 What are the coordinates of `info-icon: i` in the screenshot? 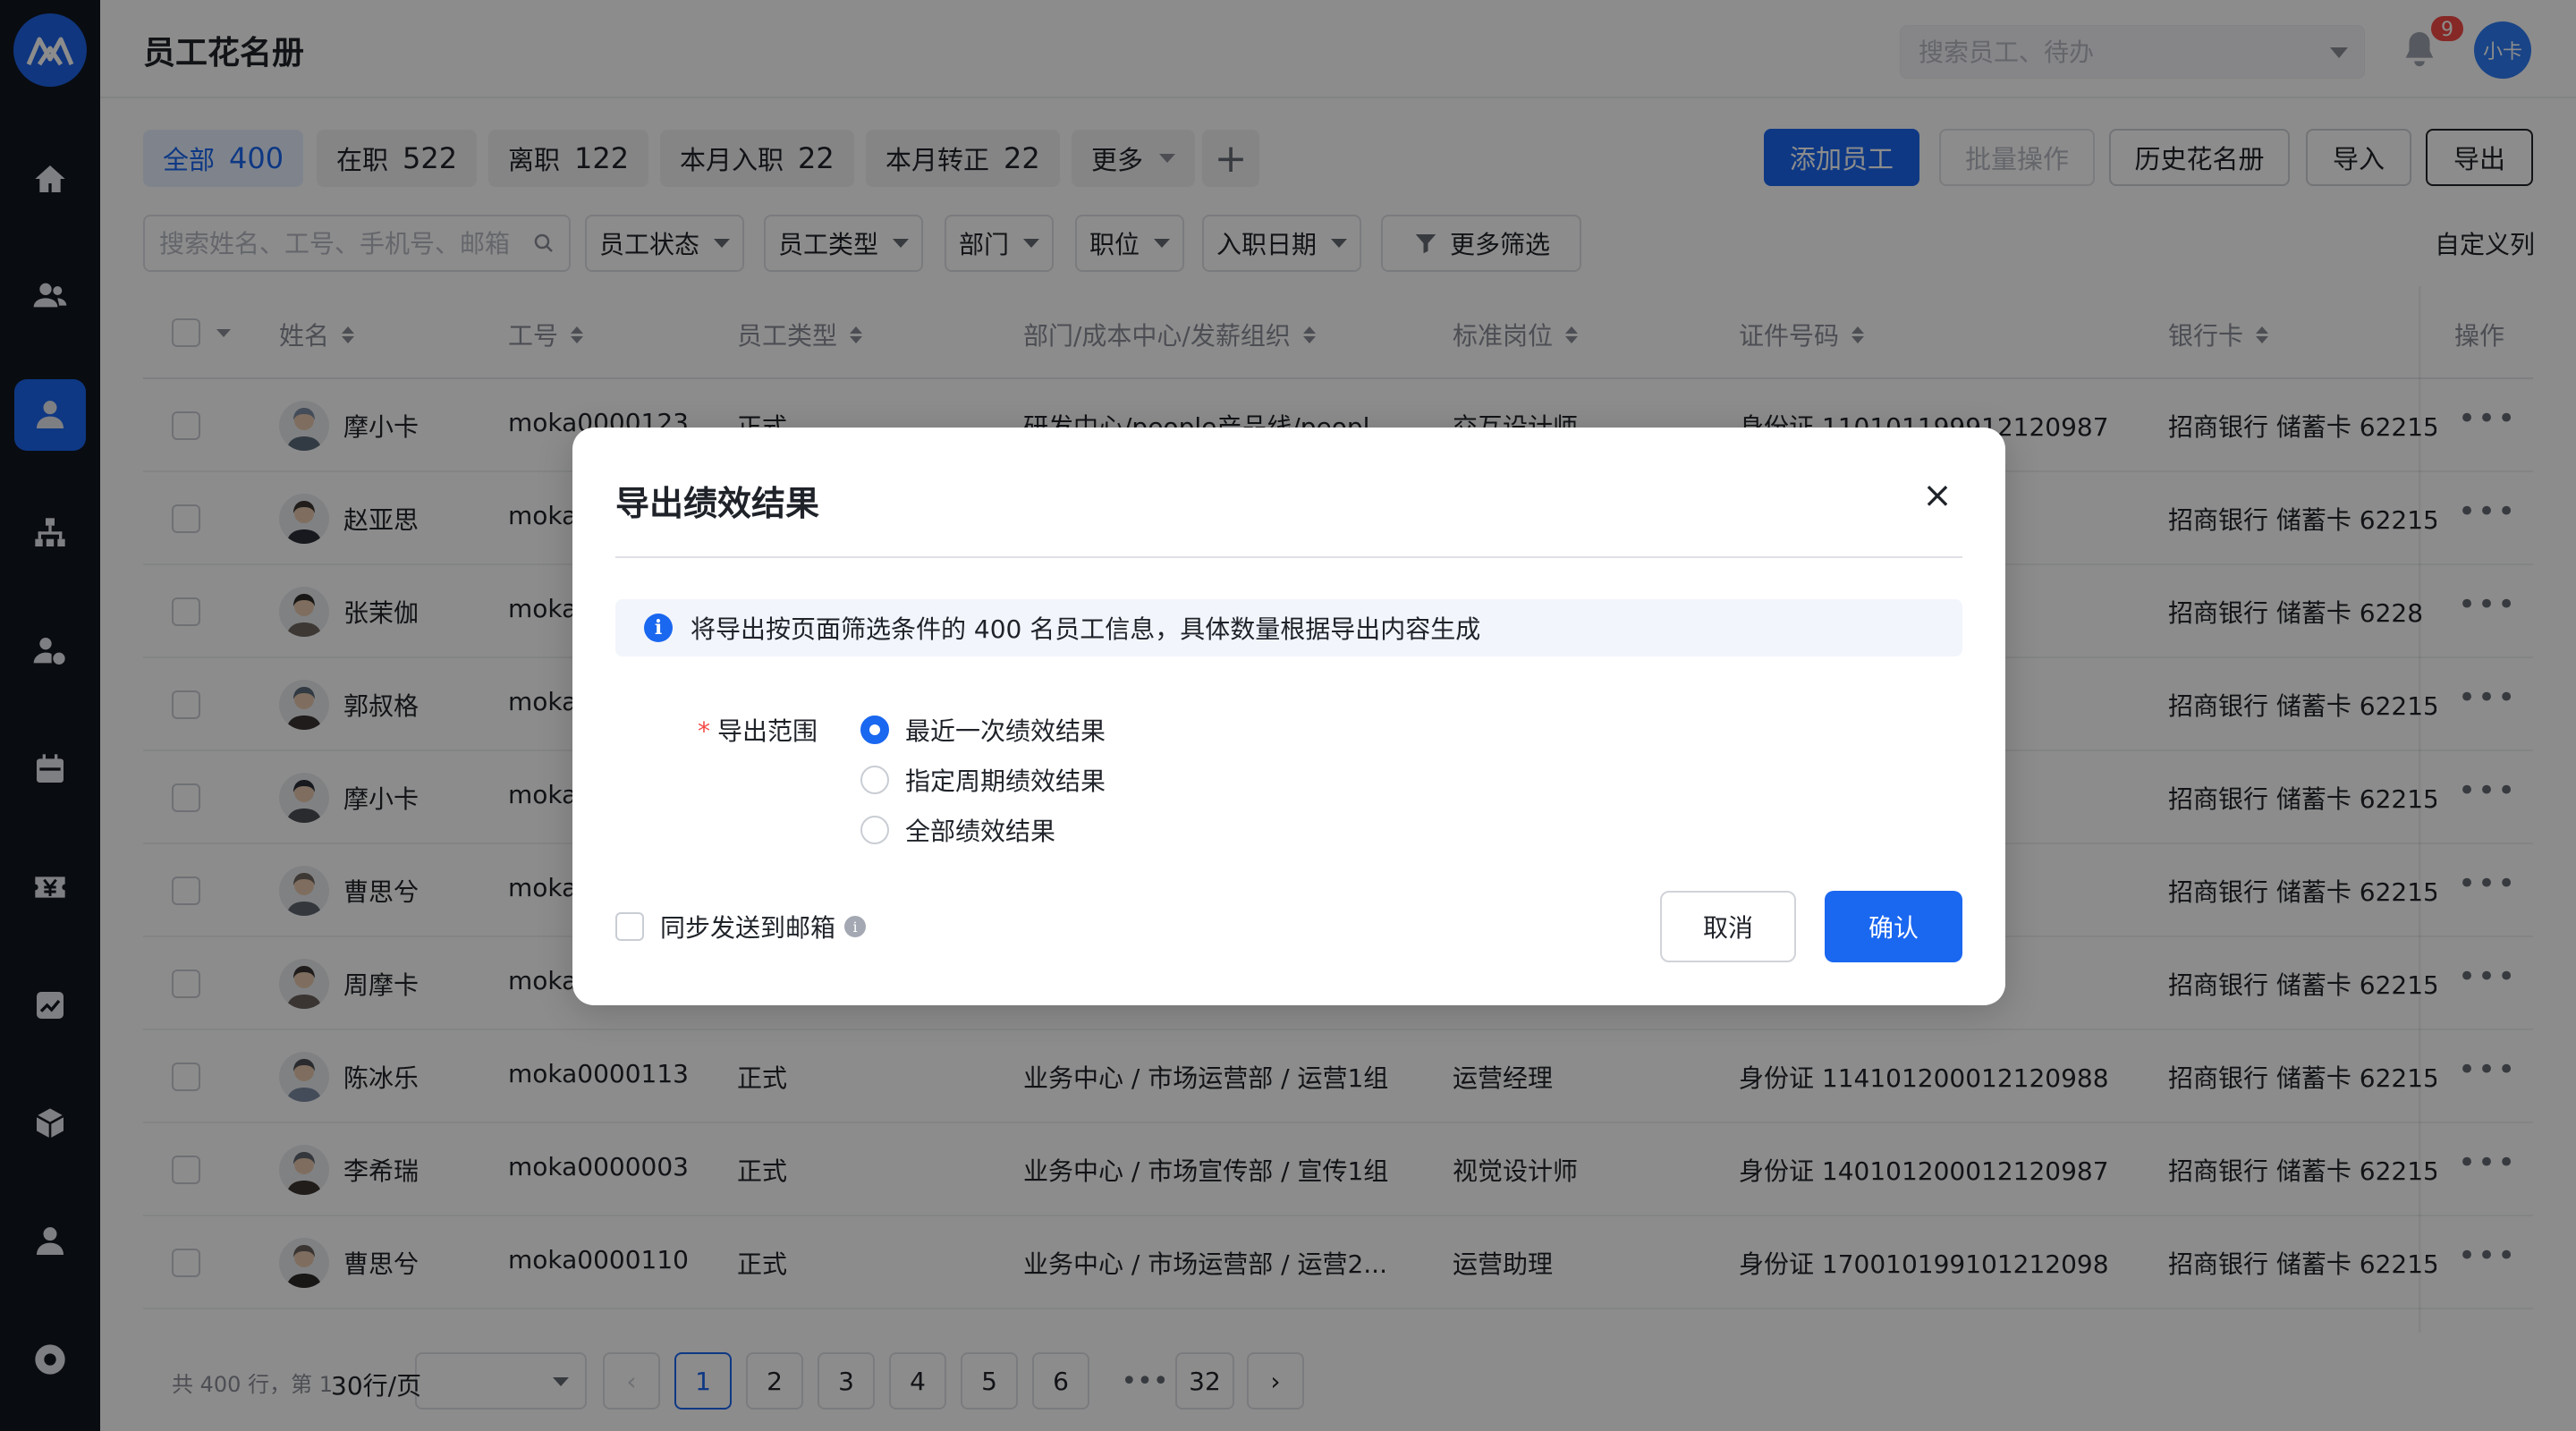 It's located at (658, 628).